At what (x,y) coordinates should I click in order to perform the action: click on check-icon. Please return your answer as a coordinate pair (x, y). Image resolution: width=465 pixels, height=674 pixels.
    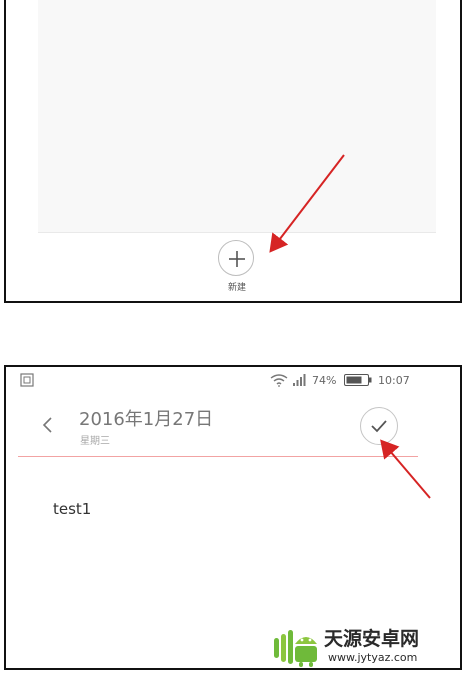
    Looking at the image, I should click on (379, 426).